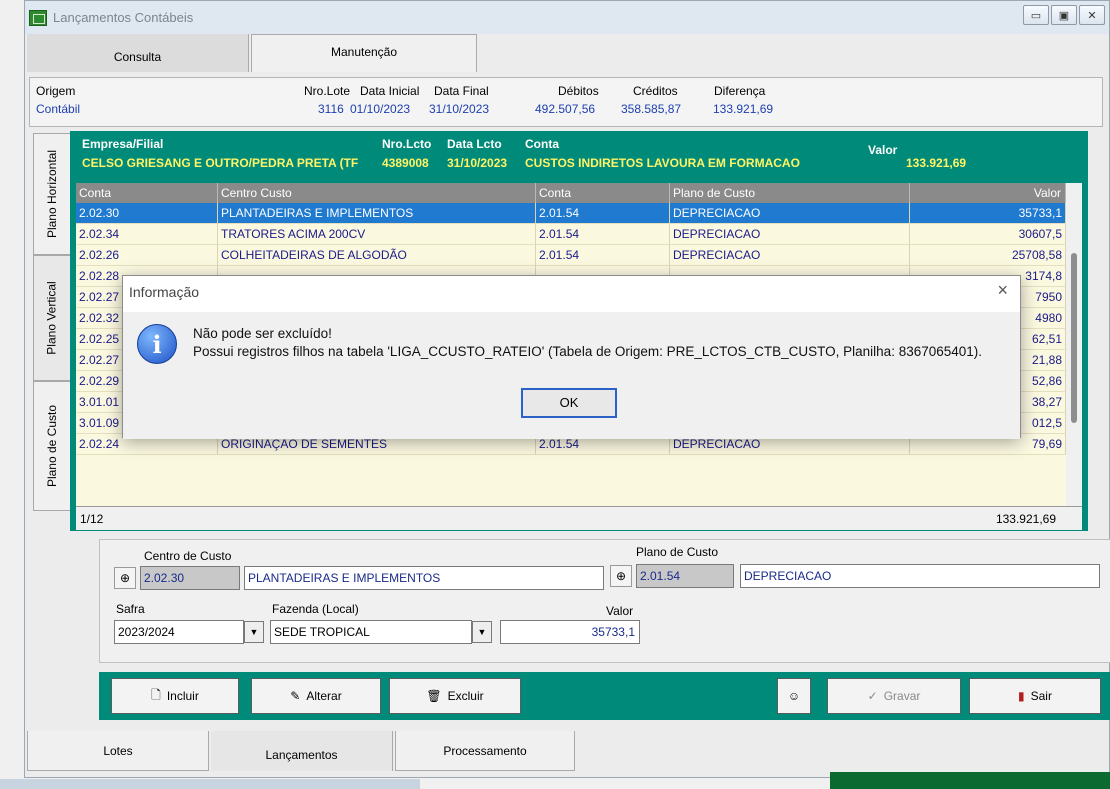  What do you see at coordinates (651, 109) in the screenshot?
I see `creditos-value: 358.585,87` at bounding box center [651, 109].